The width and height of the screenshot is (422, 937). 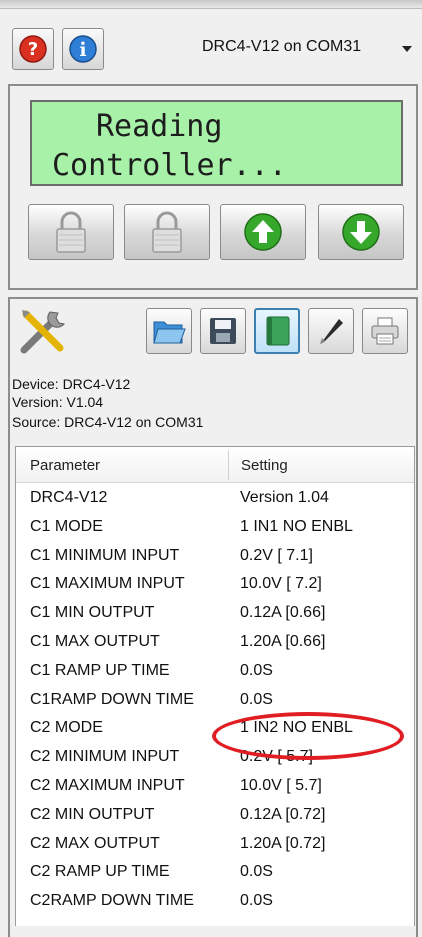 I want to click on lcd-line-1: Reading, so click(x=159, y=126).